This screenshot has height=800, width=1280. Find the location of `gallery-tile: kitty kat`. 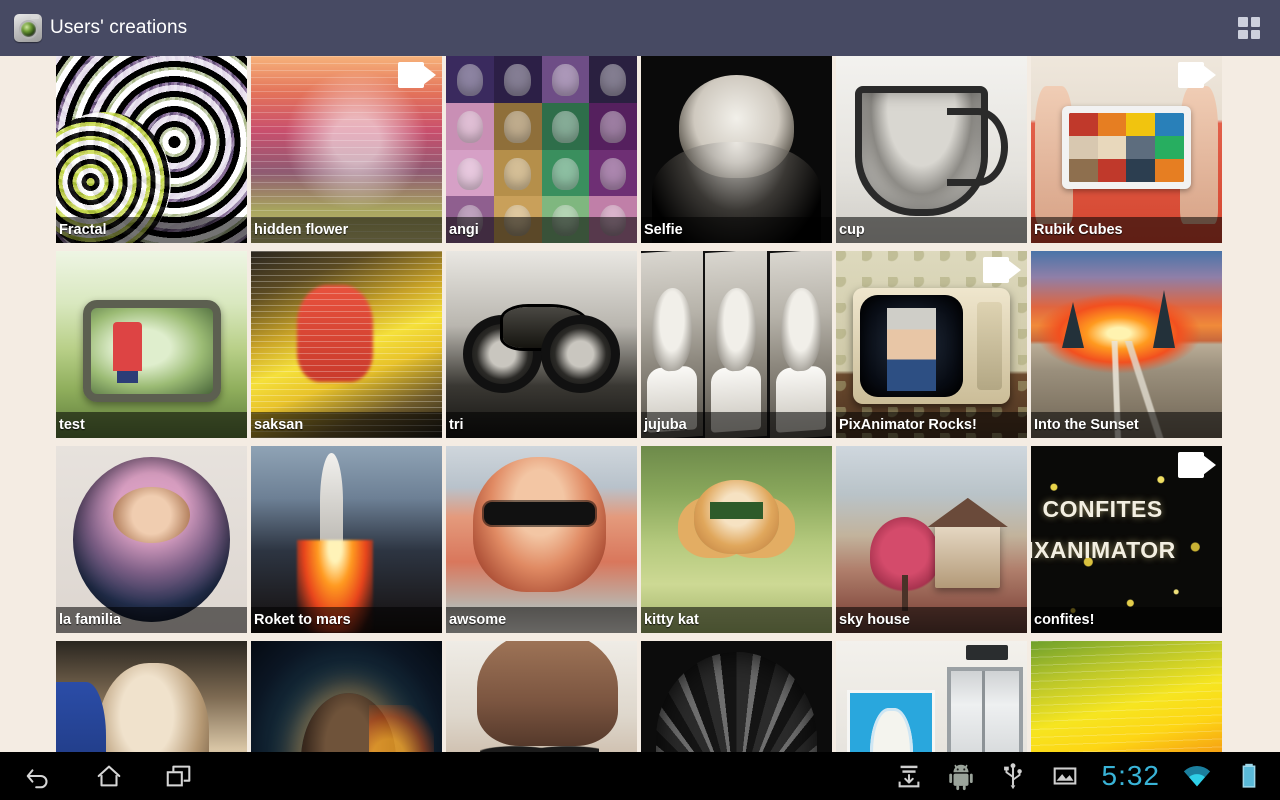

gallery-tile: kitty kat is located at coordinates (736, 539).